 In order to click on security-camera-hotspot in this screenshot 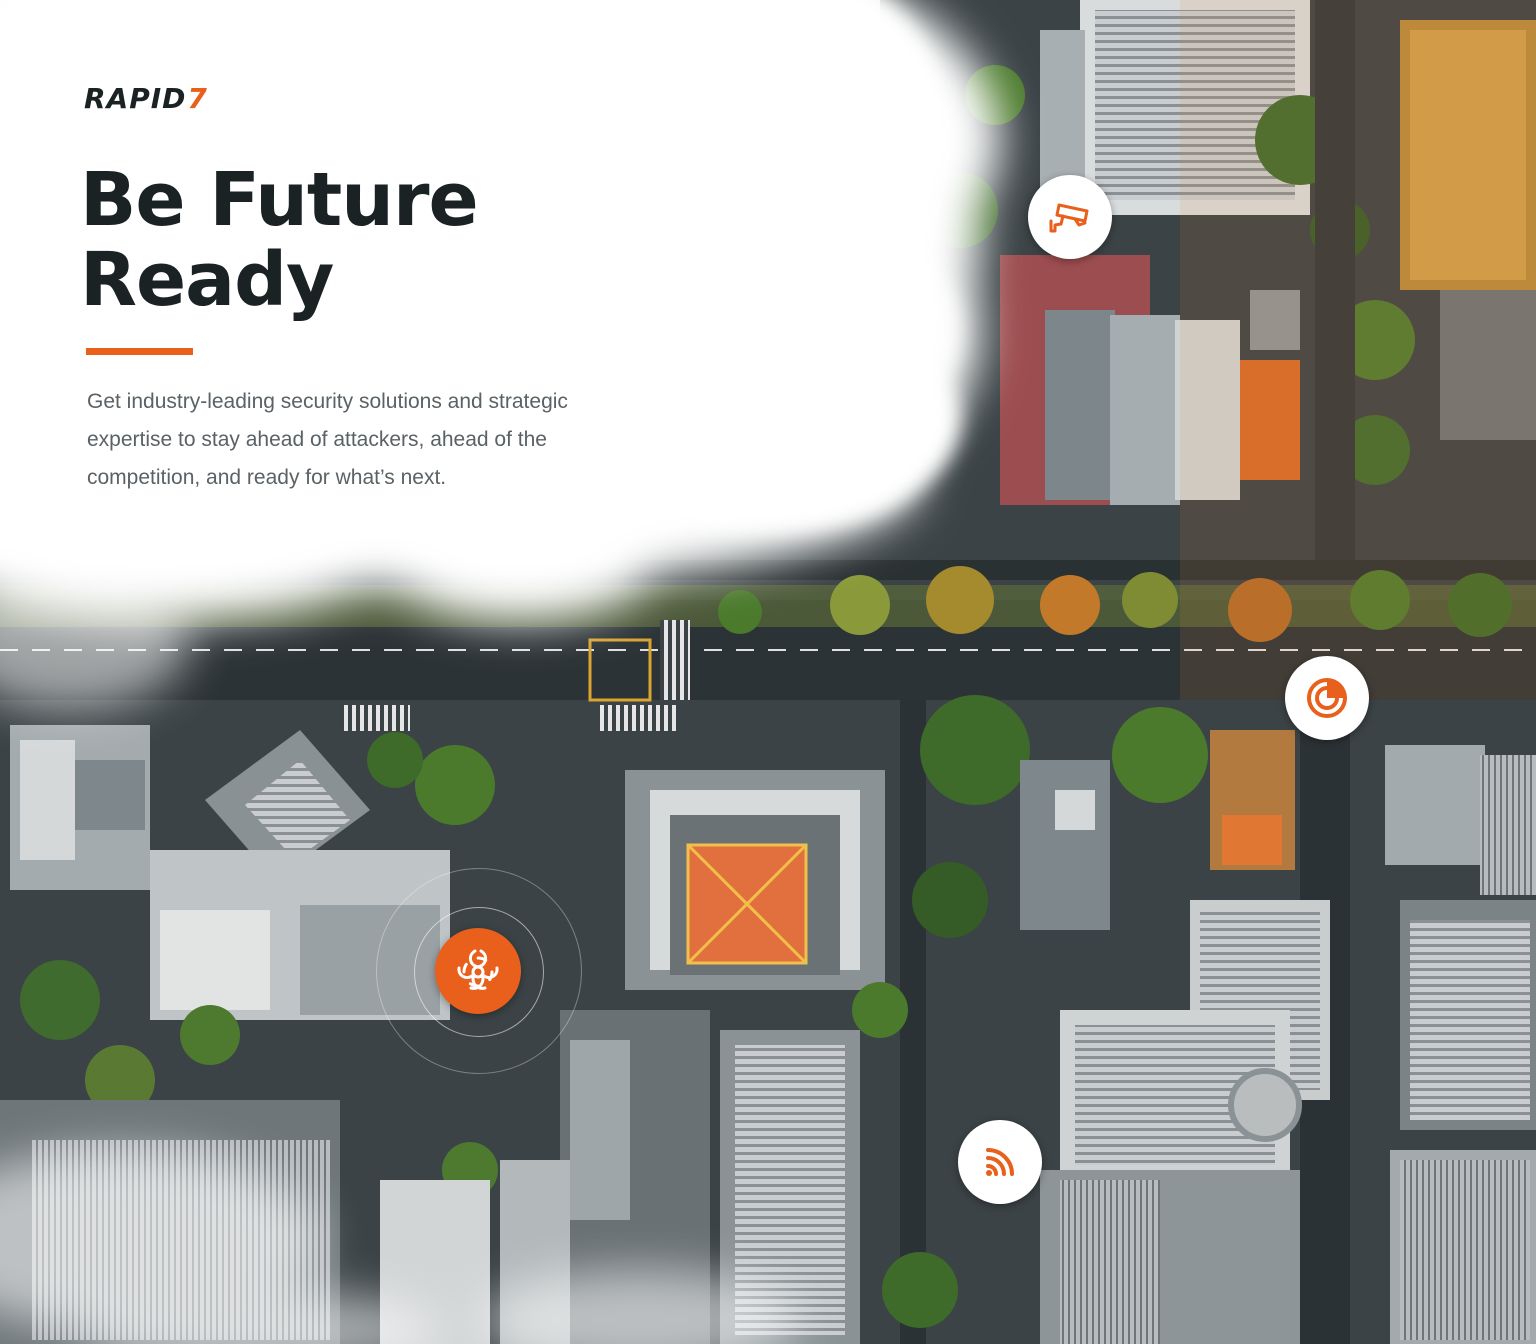, I will do `click(1070, 217)`.